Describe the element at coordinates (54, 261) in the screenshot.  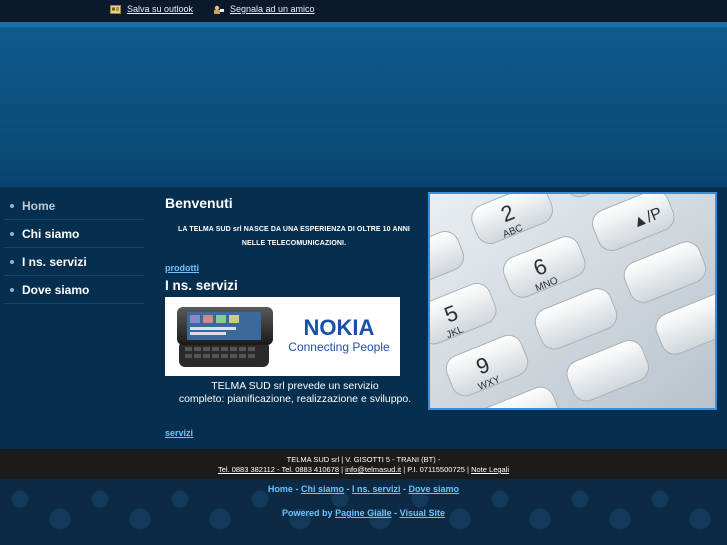
I see `menu-item-label: I ns. servizi` at that location.